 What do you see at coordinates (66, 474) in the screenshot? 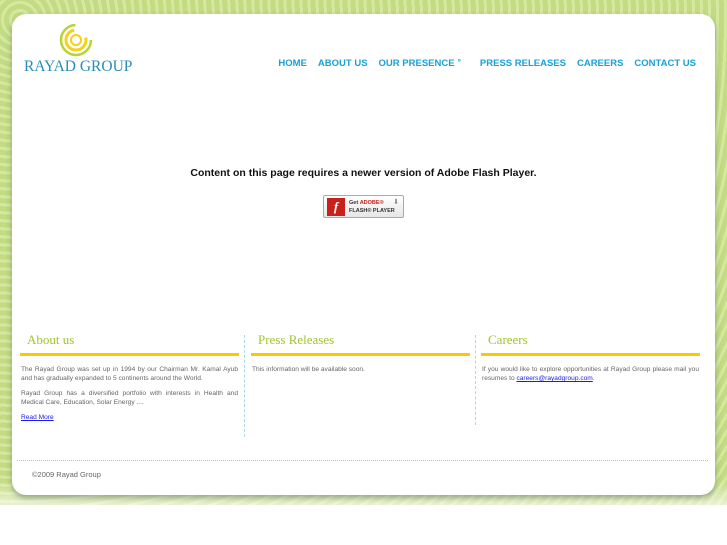
I see `copyright: ©2009 Rayad Group` at bounding box center [66, 474].